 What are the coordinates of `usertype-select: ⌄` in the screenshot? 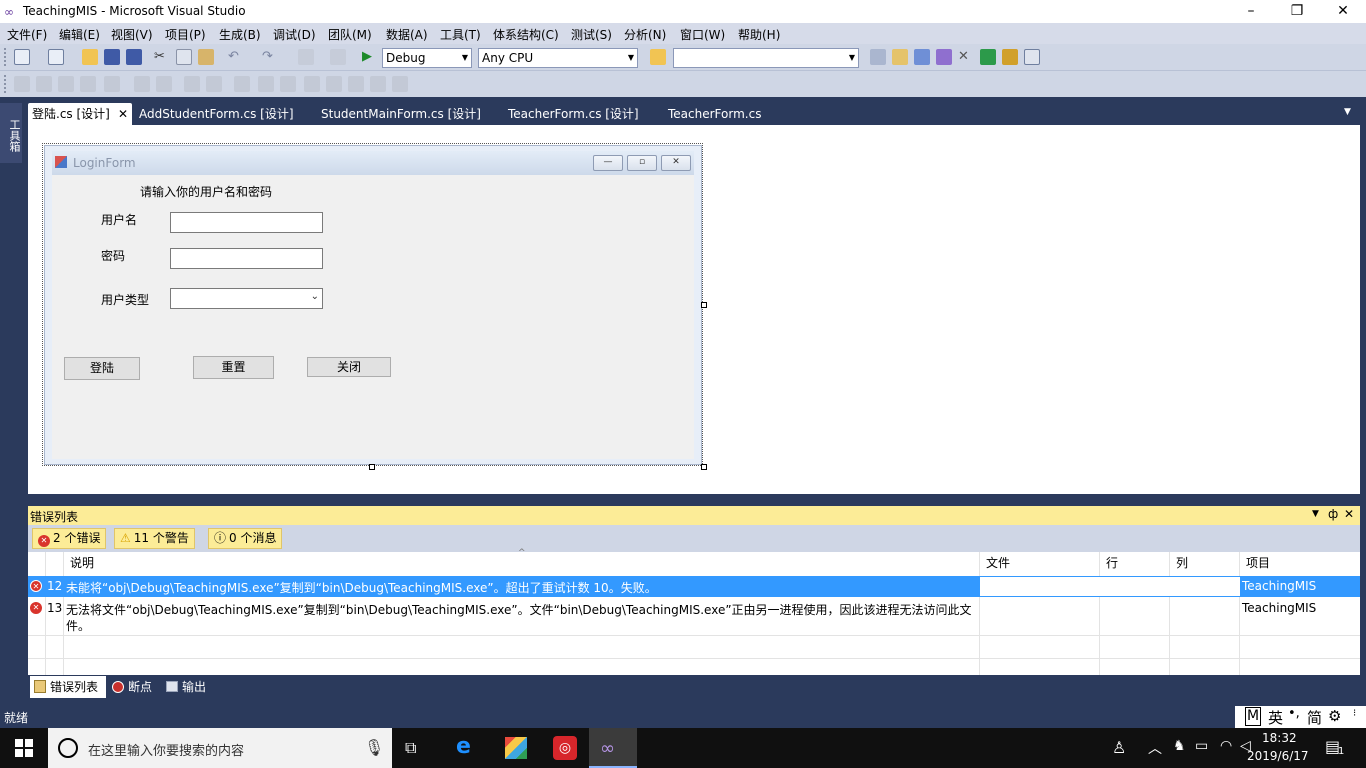 It's located at (246, 298).